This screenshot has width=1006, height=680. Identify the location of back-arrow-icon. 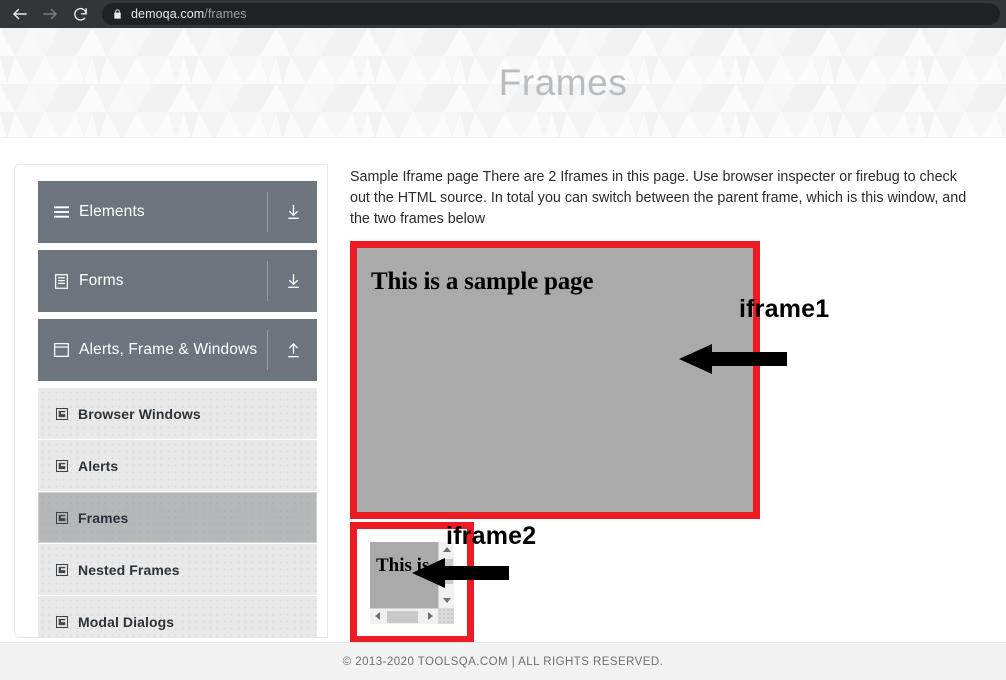
(20, 14).